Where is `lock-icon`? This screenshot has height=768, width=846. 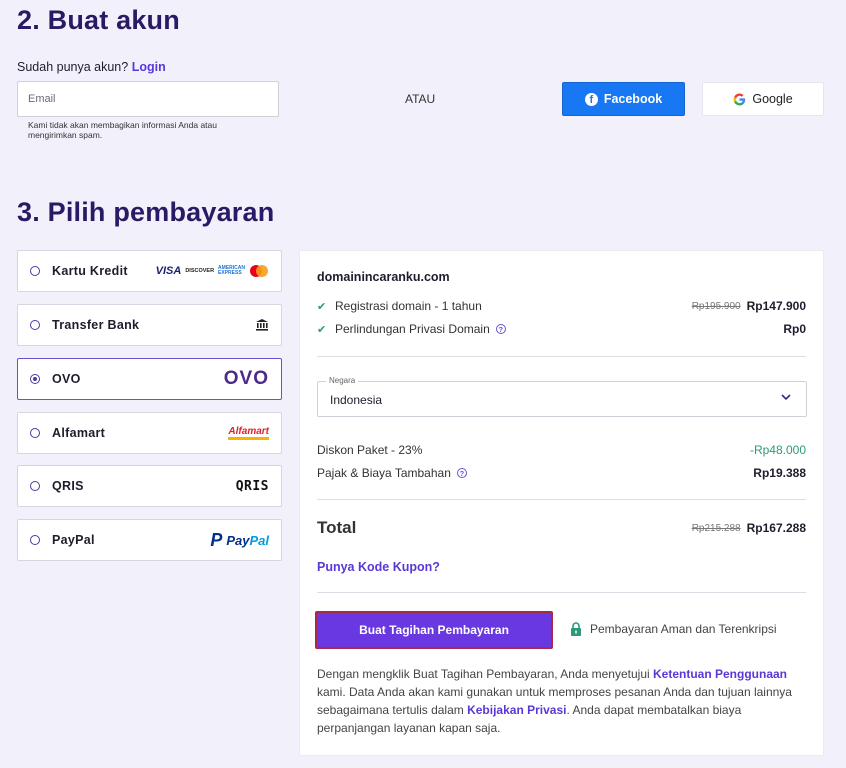 lock-icon is located at coordinates (576, 629).